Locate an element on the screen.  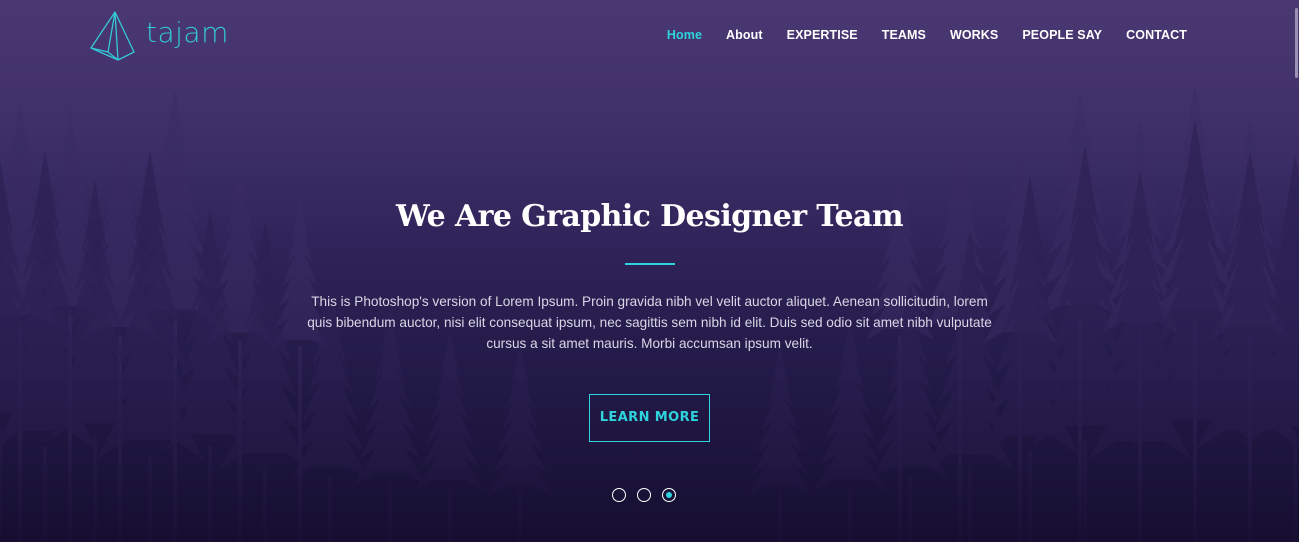
paper-plane-pyramid-icon is located at coordinates (112, 36).